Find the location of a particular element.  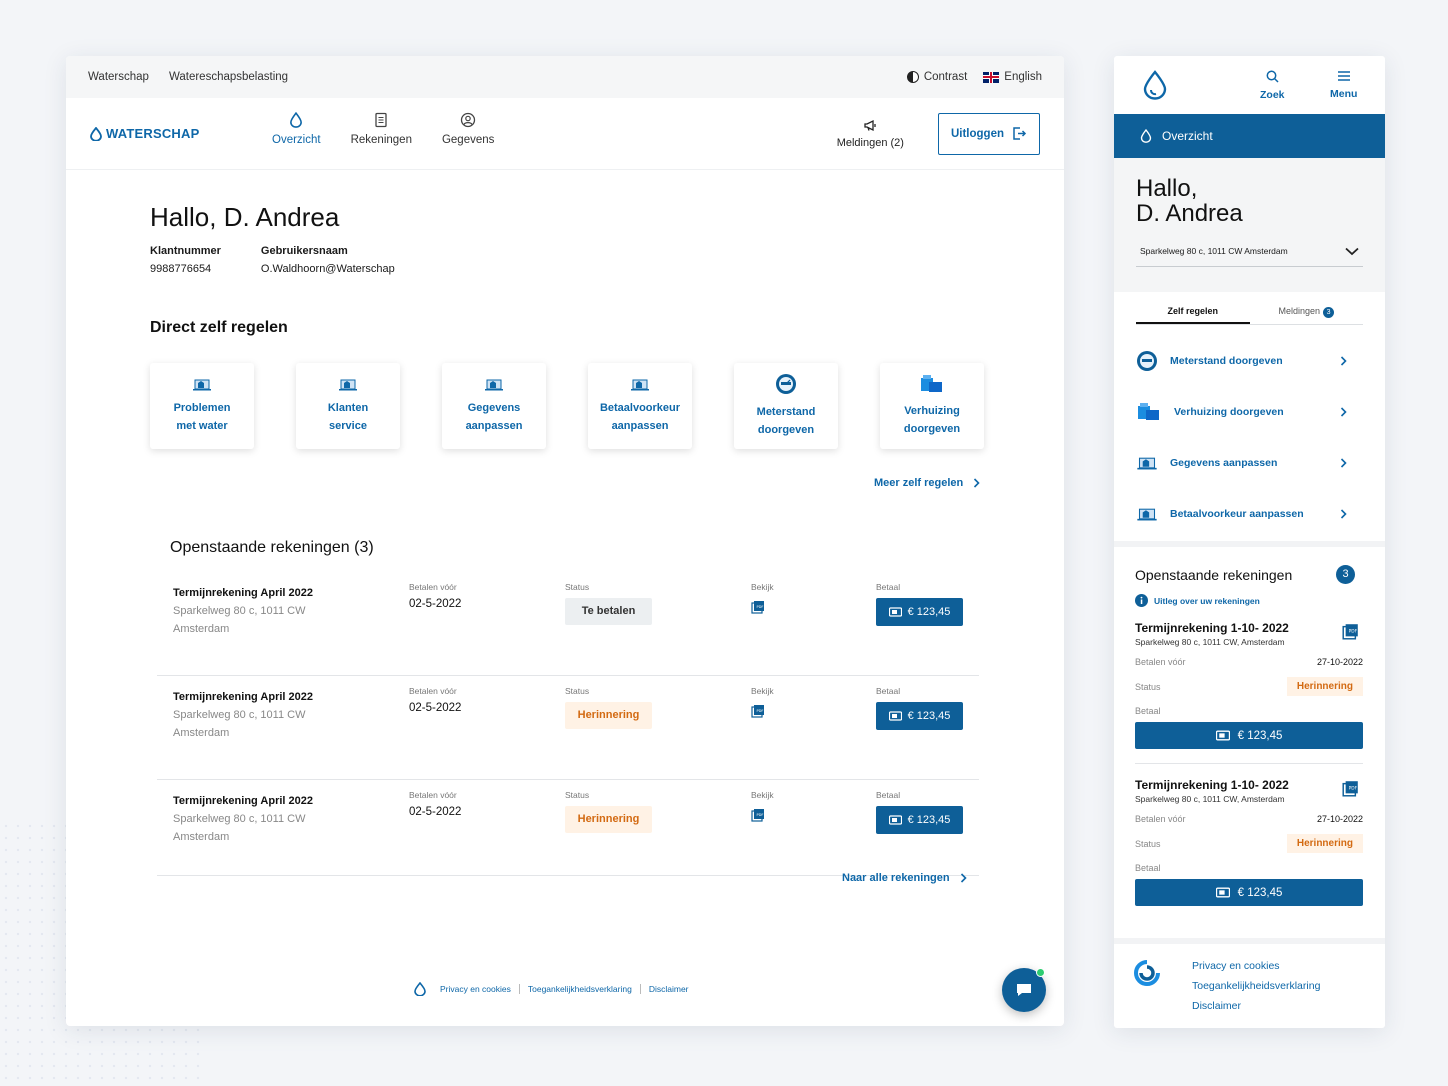

chat-icon is located at coordinates (1024, 990).